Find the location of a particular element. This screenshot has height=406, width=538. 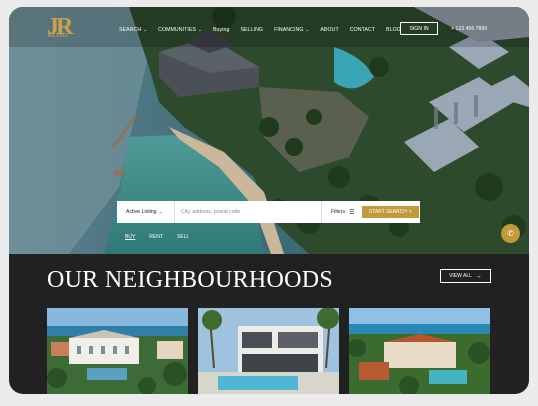

nav-item-contact: CONTACT is located at coordinates (362, 30).